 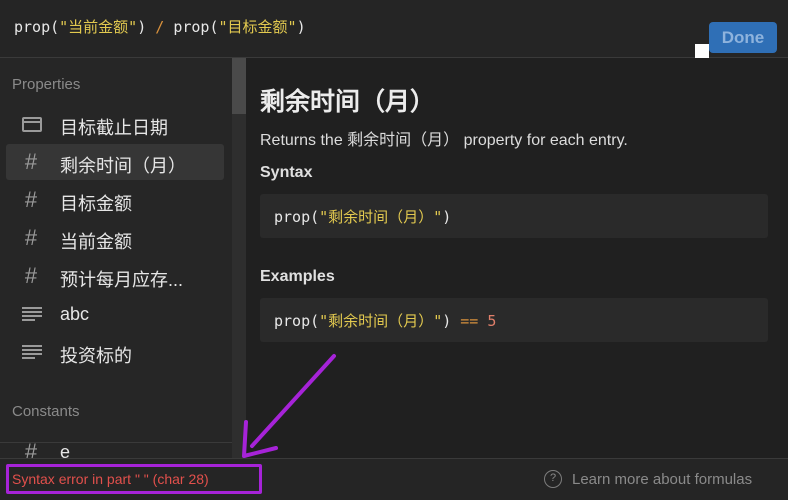 What do you see at coordinates (257, 27) in the screenshot?
I see `formula-token-string: "目标金额"` at bounding box center [257, 27].